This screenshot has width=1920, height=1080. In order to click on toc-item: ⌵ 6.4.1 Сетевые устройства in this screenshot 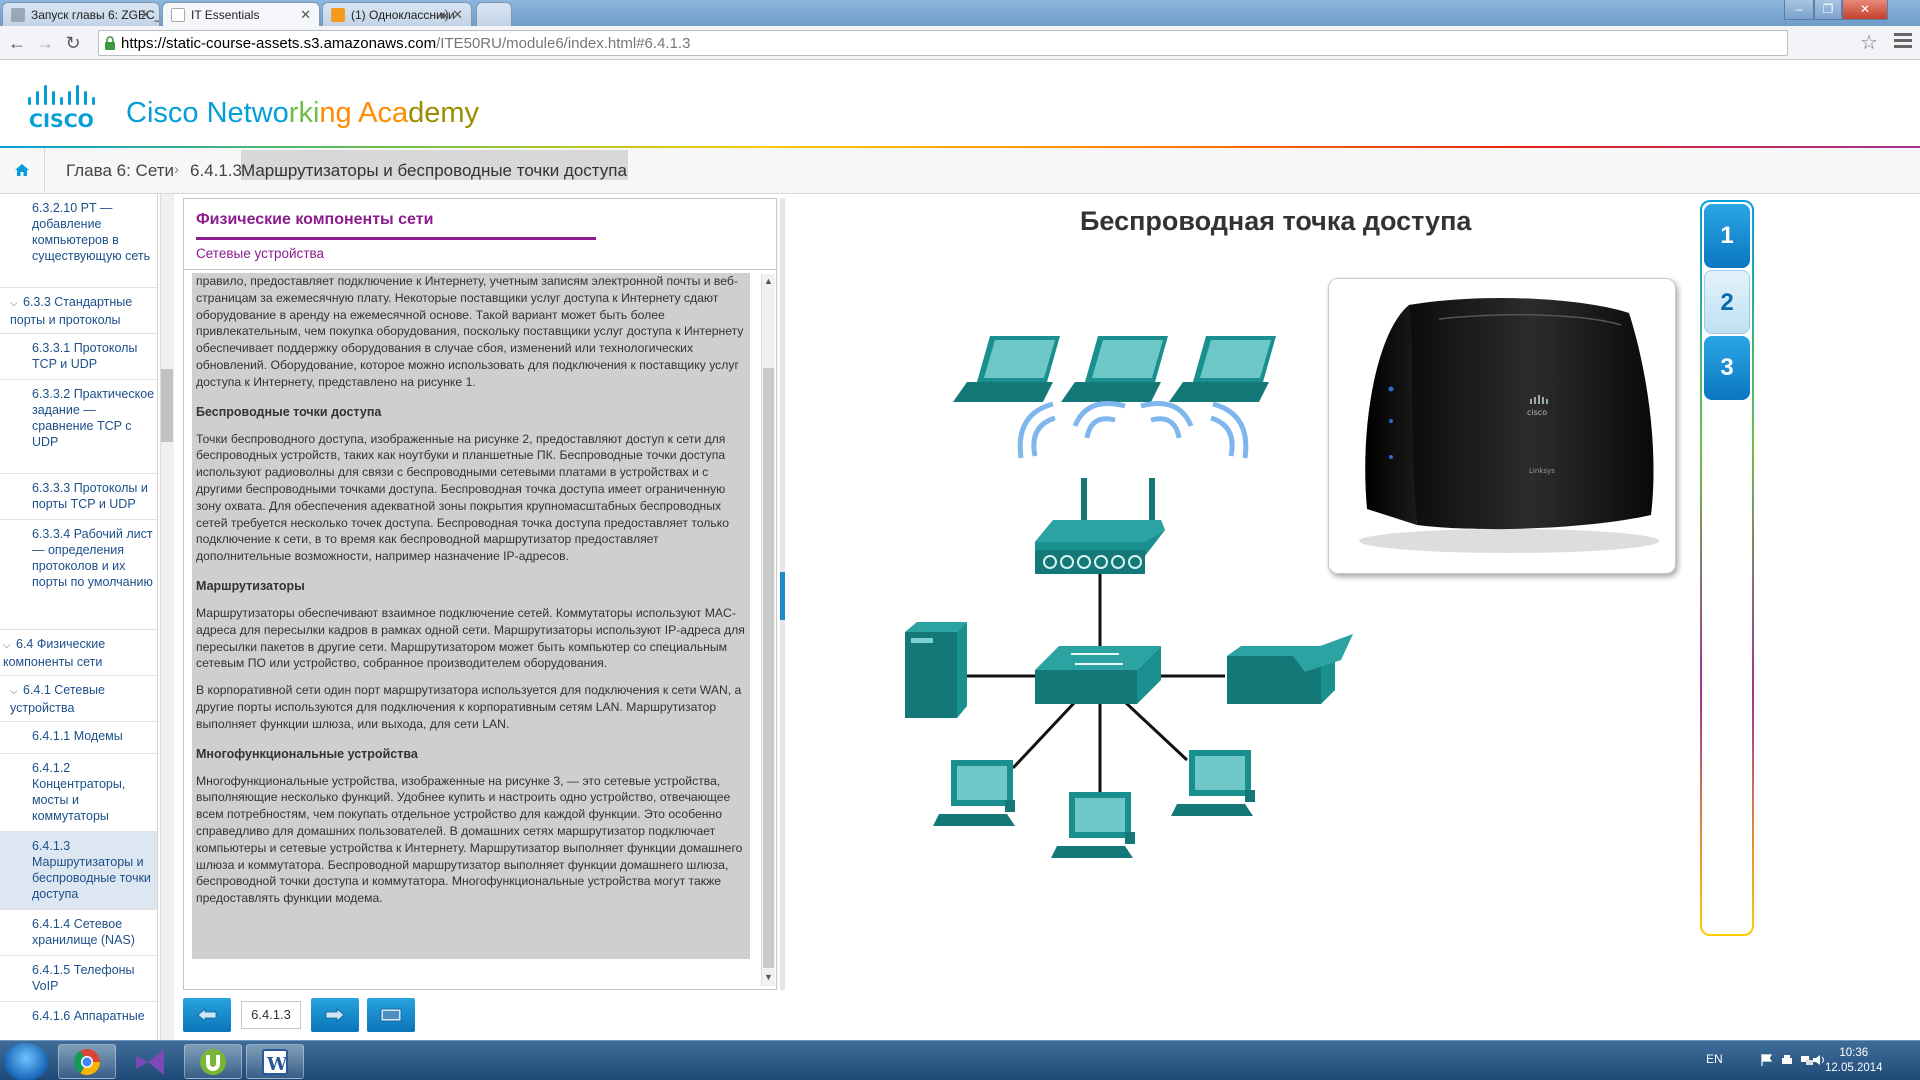, I will do `click(78, 699)`.